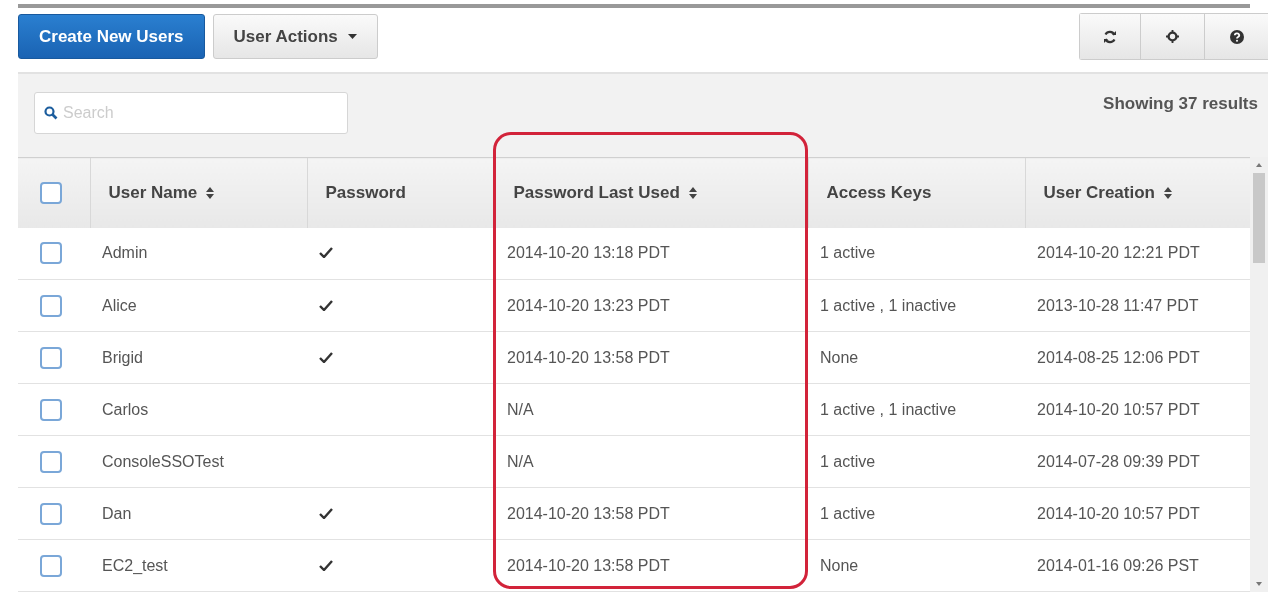  I want to click on help-button, so click(1236, 36).